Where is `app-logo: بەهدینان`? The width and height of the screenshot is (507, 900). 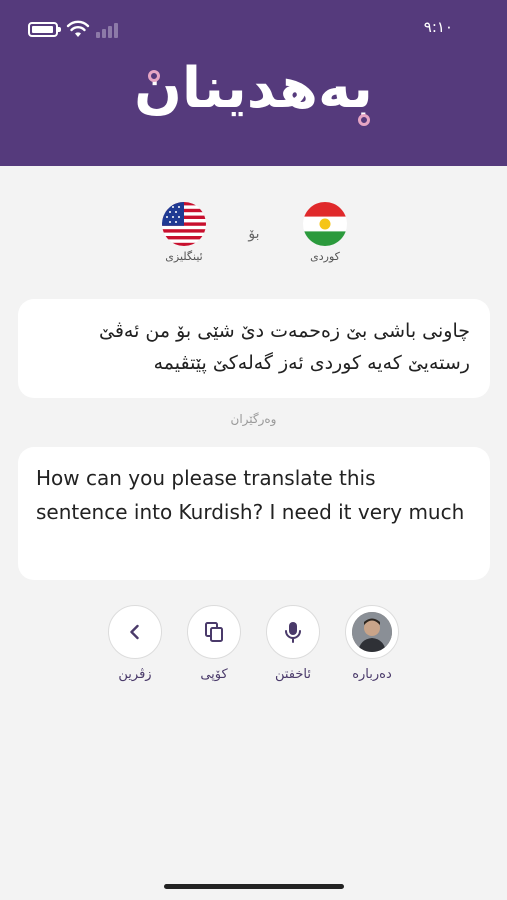 app-logo: بەهدینان is located at coordinates (253, 88).